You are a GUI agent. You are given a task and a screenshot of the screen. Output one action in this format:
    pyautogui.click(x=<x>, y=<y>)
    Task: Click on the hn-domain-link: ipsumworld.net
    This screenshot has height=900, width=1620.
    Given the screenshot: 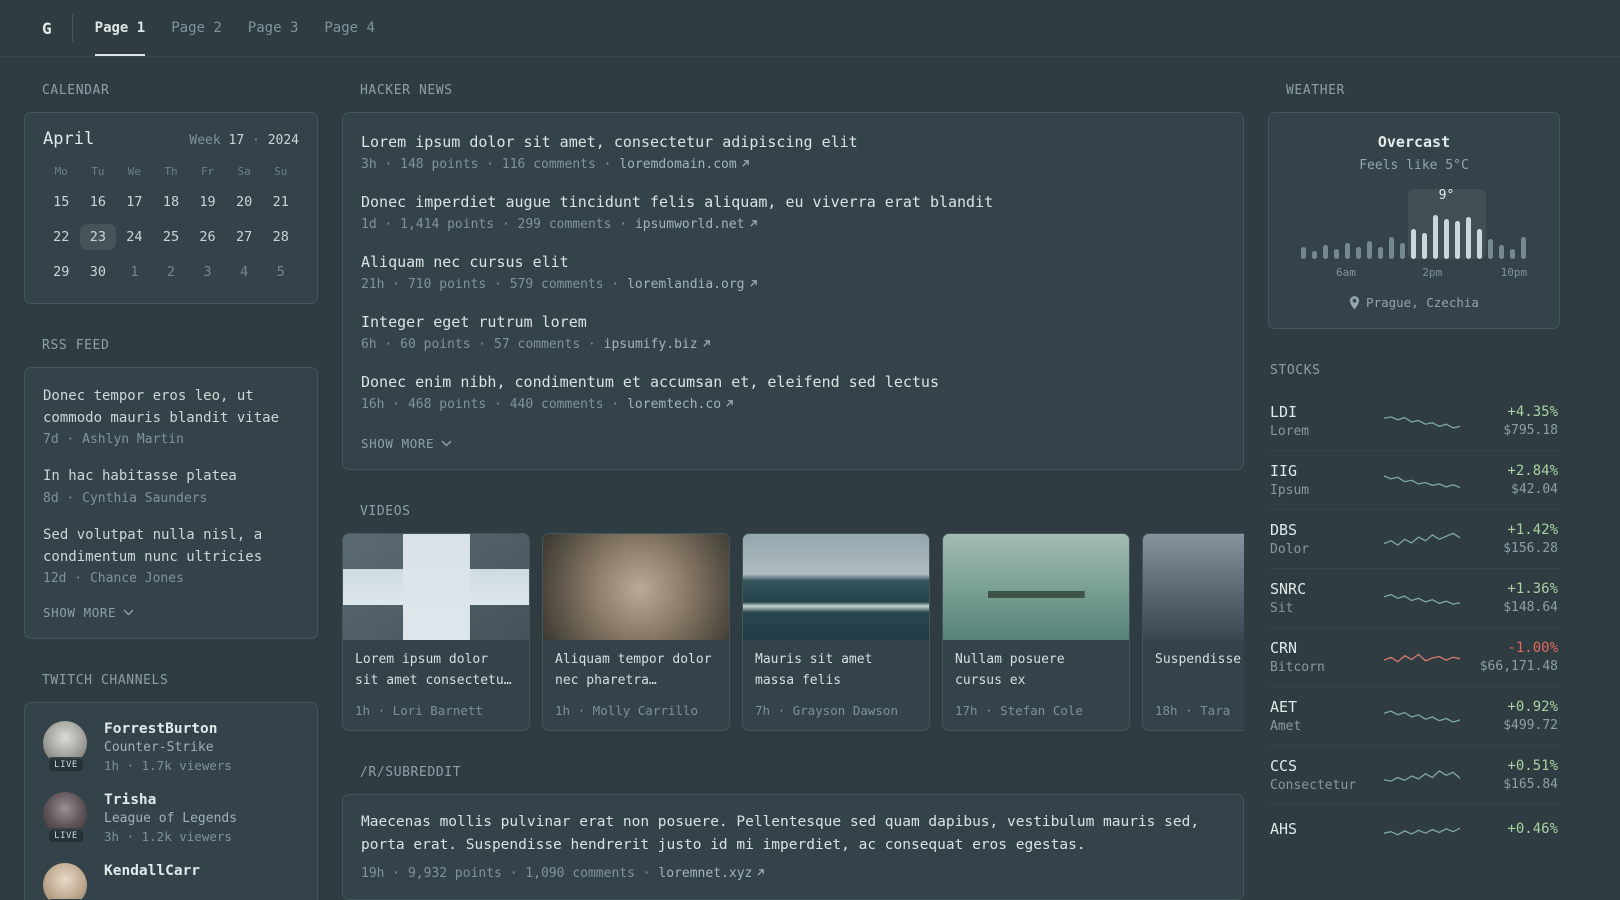 What is the action you would take?
    pyautogui.click(x=696, y=224)
    